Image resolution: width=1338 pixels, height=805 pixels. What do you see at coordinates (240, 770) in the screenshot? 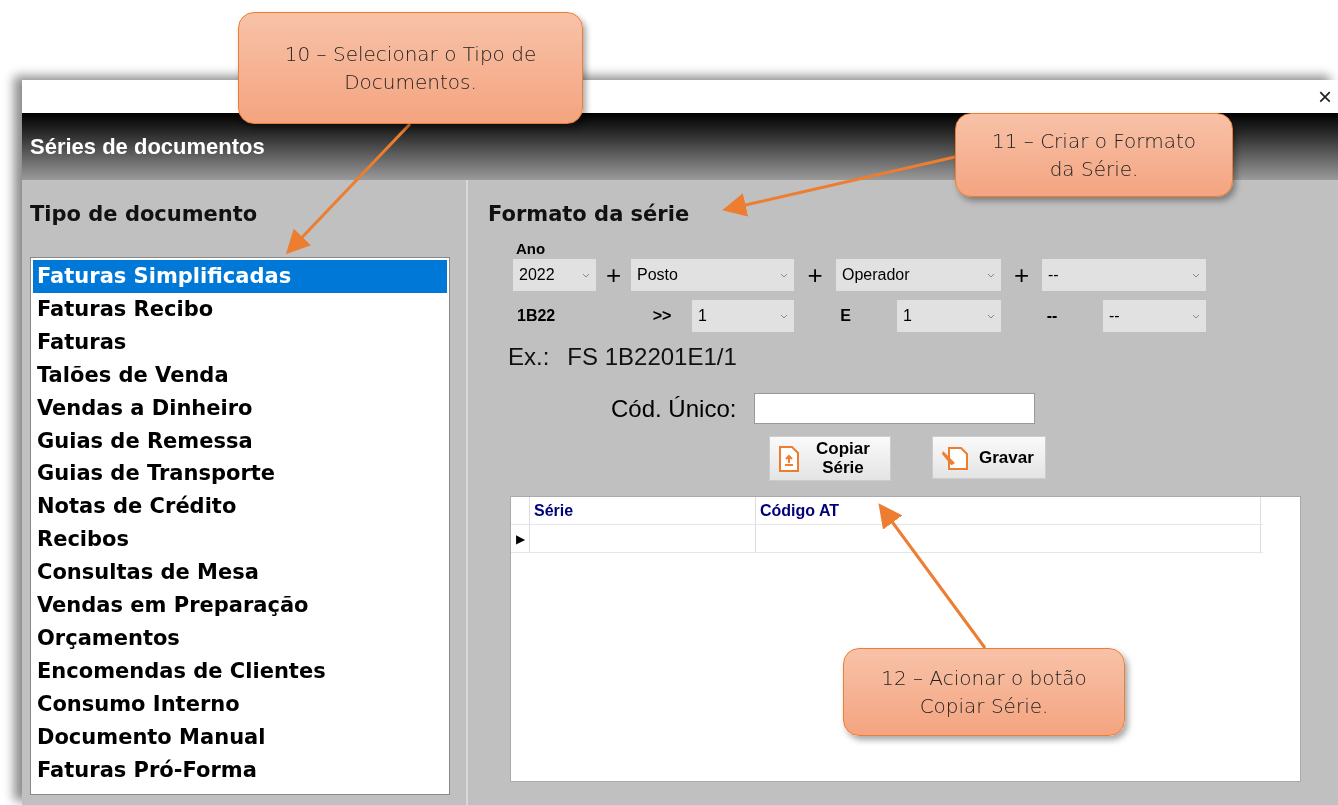
I see `list-item: Faturas Pró-Forma` at bounding box center [240, 770].